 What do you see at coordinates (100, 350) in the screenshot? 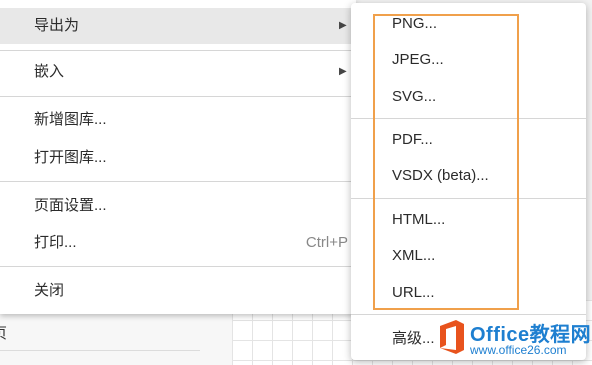
I see `side-panel-divider` at bounding box center [100, 350].